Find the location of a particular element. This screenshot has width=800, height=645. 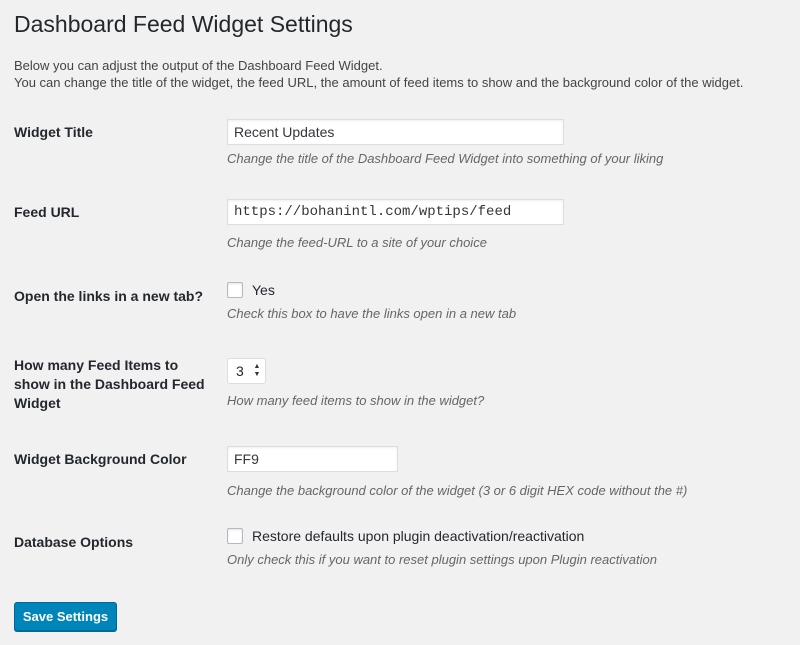

background-color-label: Widget Background Color is located at coordinates (100, 459).